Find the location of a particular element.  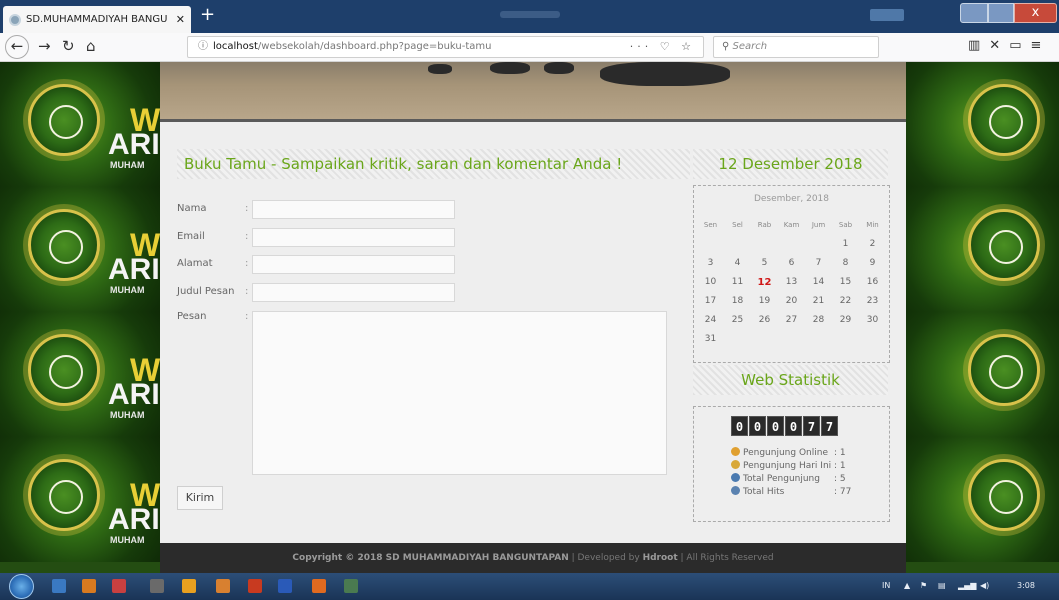

menu-icon: ≡ is located at coordinates (1041, 45).